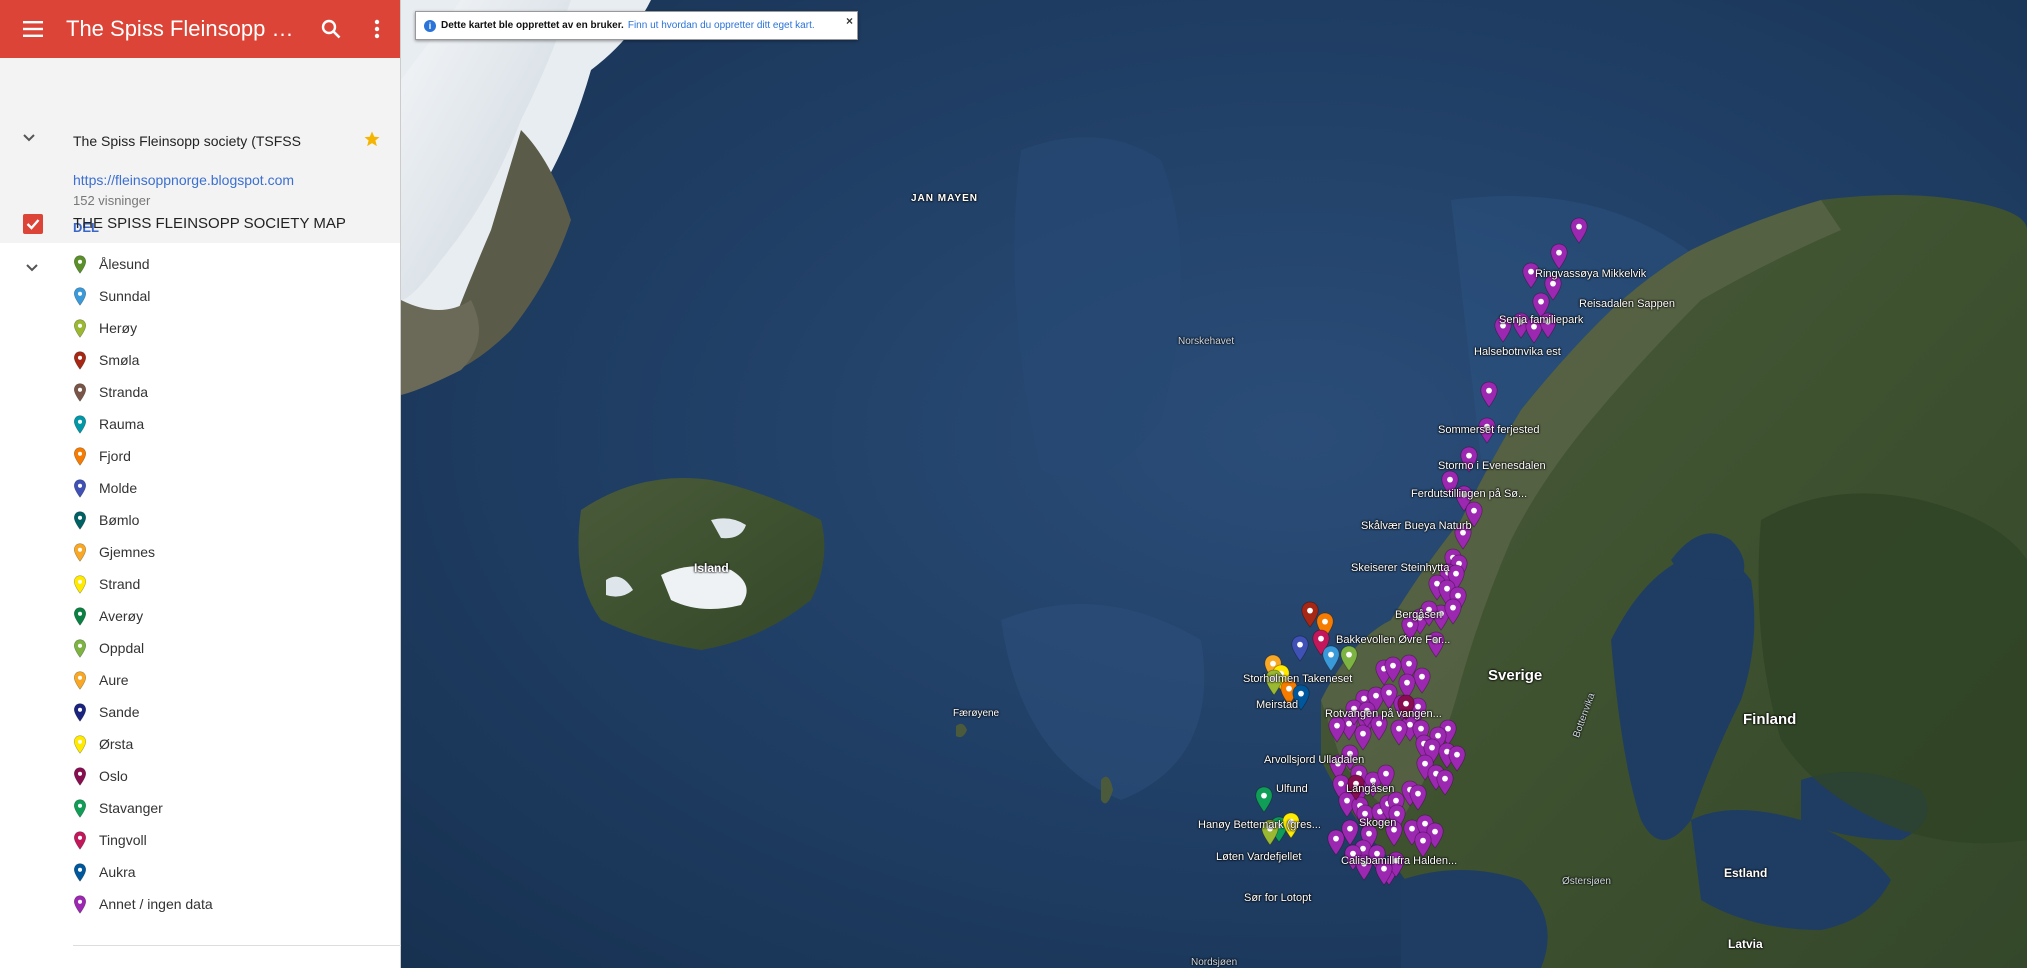 The image size is (2027, 968). Describe the element at coordinates (223, 744) in the screenshot. I see `legend-item: Ørsta` at that location.